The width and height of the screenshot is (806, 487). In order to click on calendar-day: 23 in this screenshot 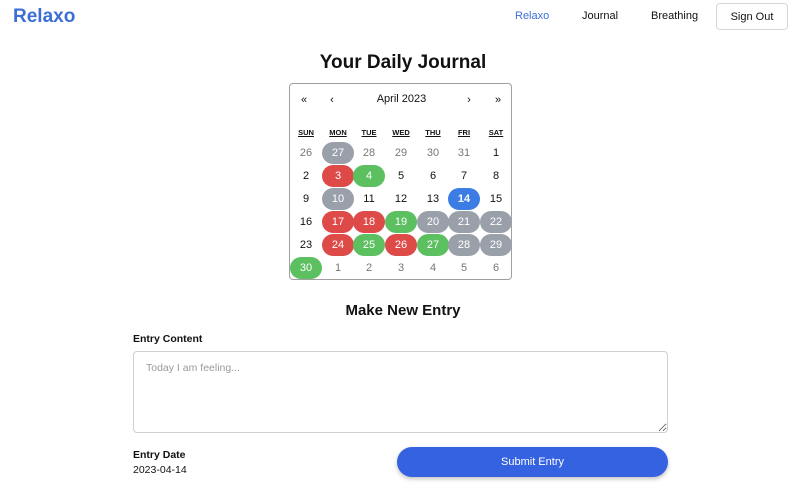, I will do `click(306, 245)`.